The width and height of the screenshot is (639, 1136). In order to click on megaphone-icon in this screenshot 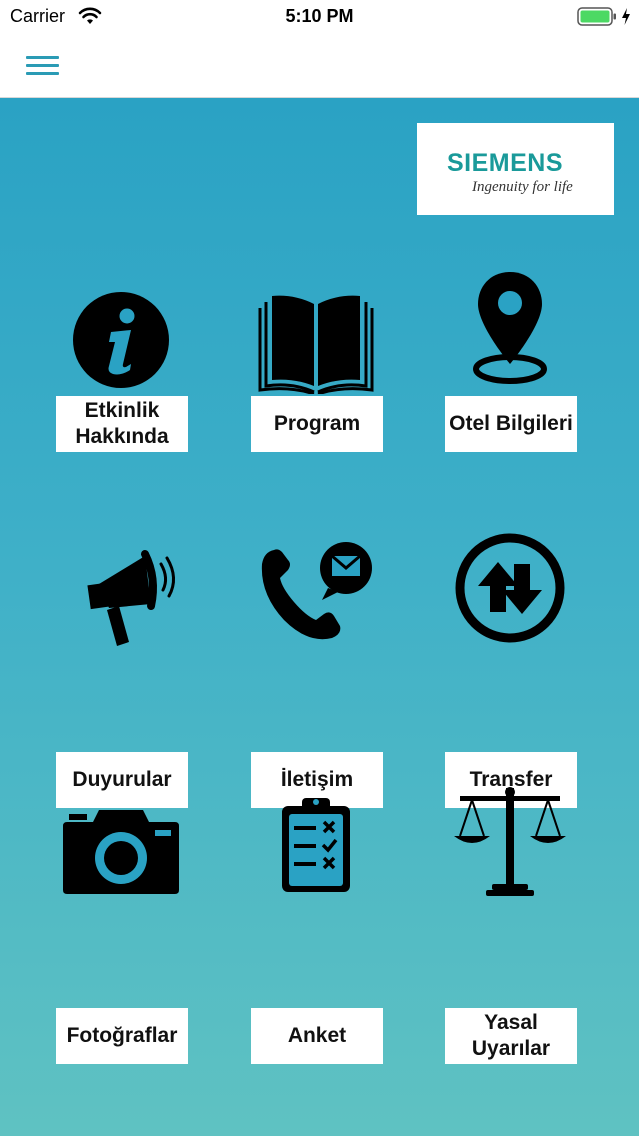, I will do `click(131, 598)`.